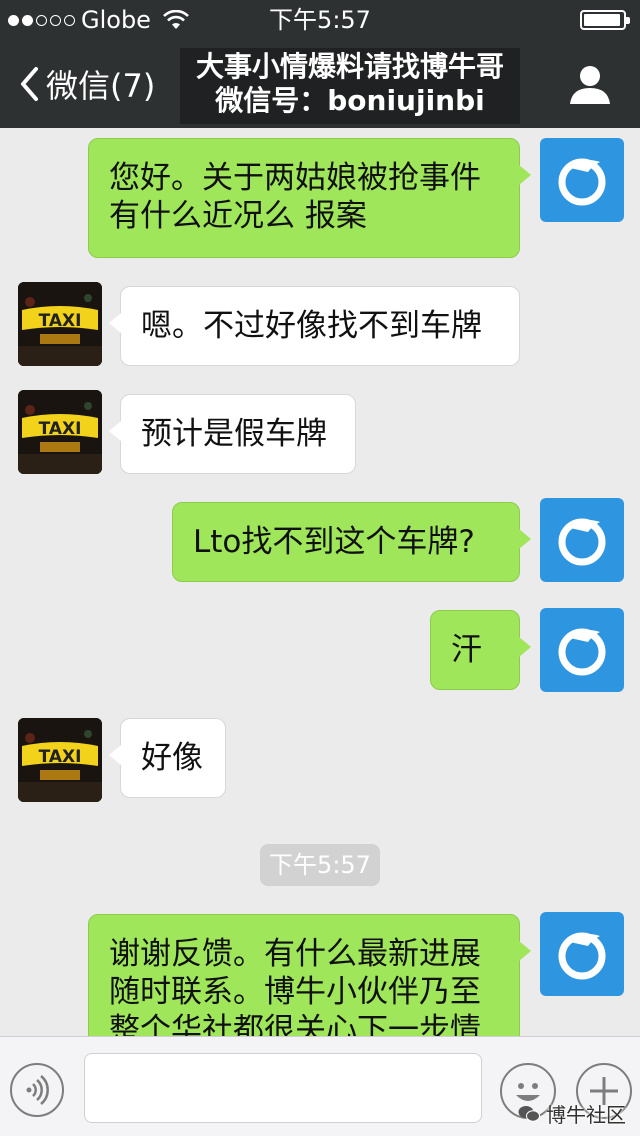 This screenshot has height=1136, width=640. Describe the element at coordinates (295, 178) in the screenshot. I see `message-text-line: 您好。关于两姑娘被抢事件` at that location.